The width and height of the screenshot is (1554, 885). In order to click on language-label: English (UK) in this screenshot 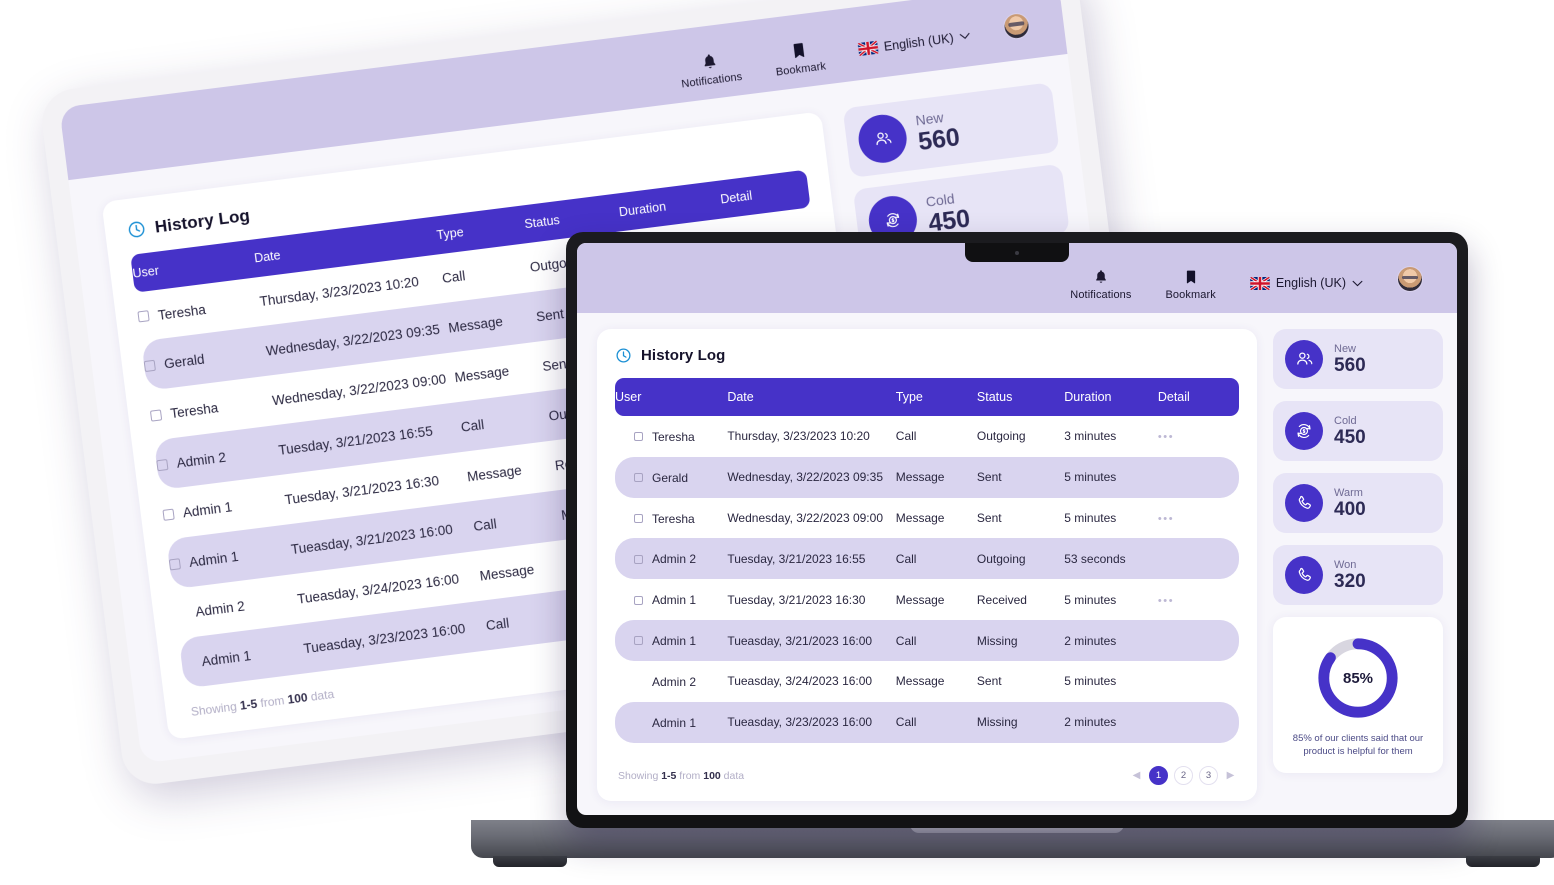, I will do `click(1310, 283)`.